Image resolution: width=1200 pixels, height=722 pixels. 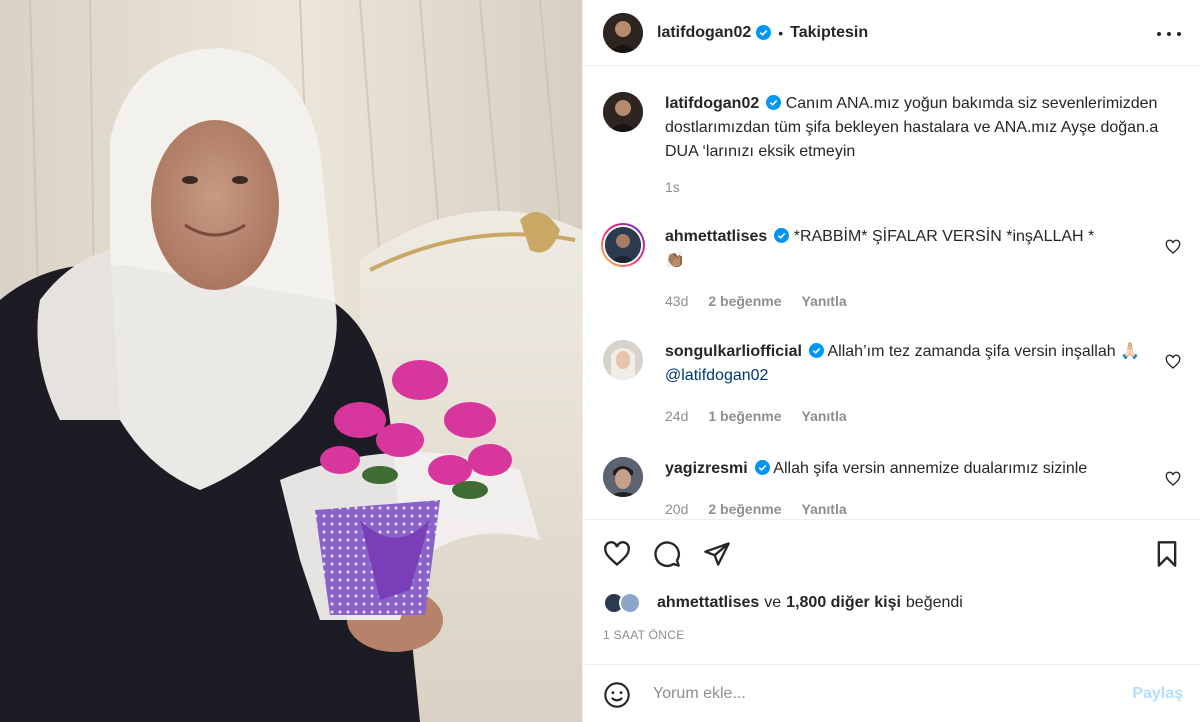 I want to click on caption-meta: 1s, so click(x=672, y=187).